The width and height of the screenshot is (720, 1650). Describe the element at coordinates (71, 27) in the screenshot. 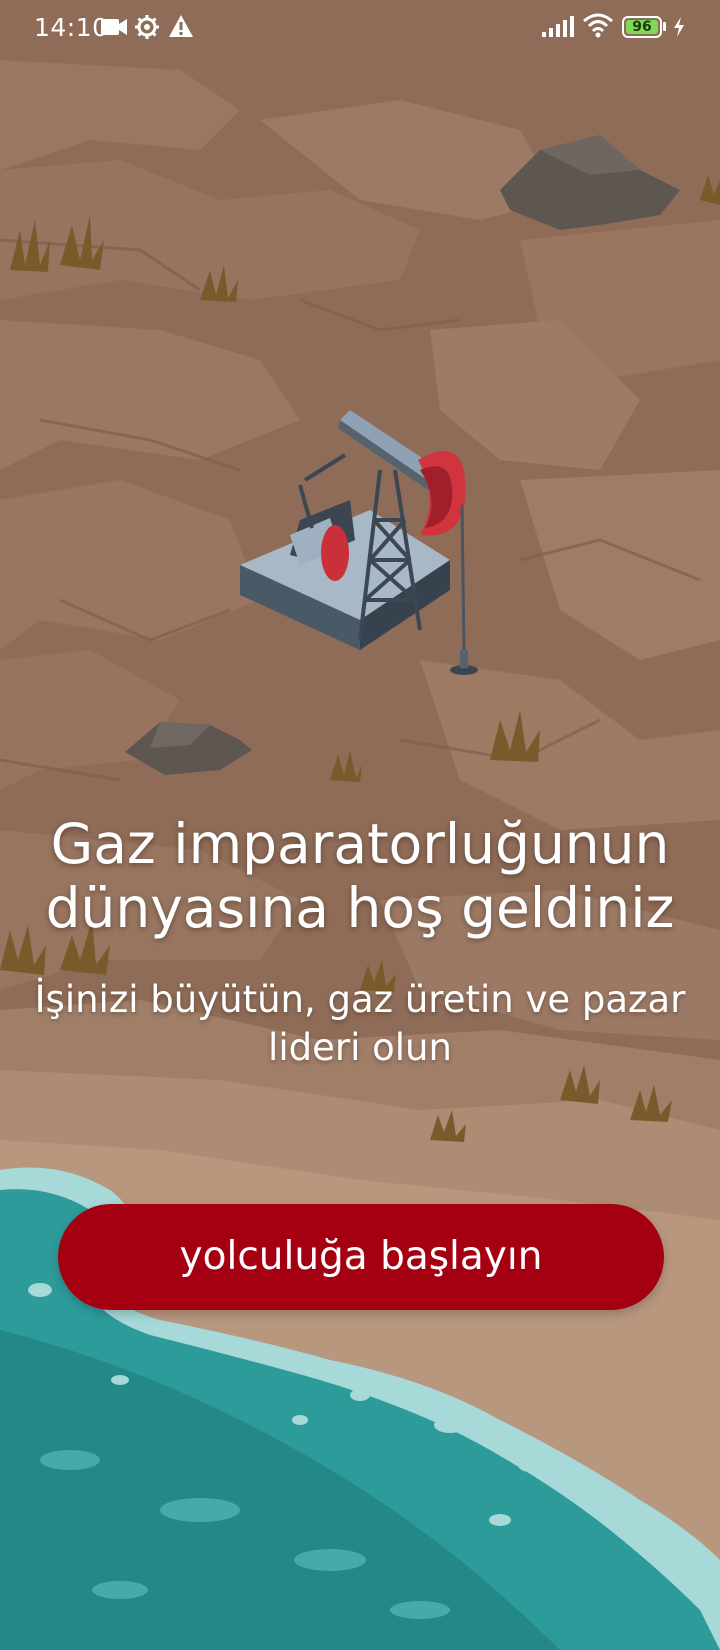

I see `status-time: 14:10` at that location.